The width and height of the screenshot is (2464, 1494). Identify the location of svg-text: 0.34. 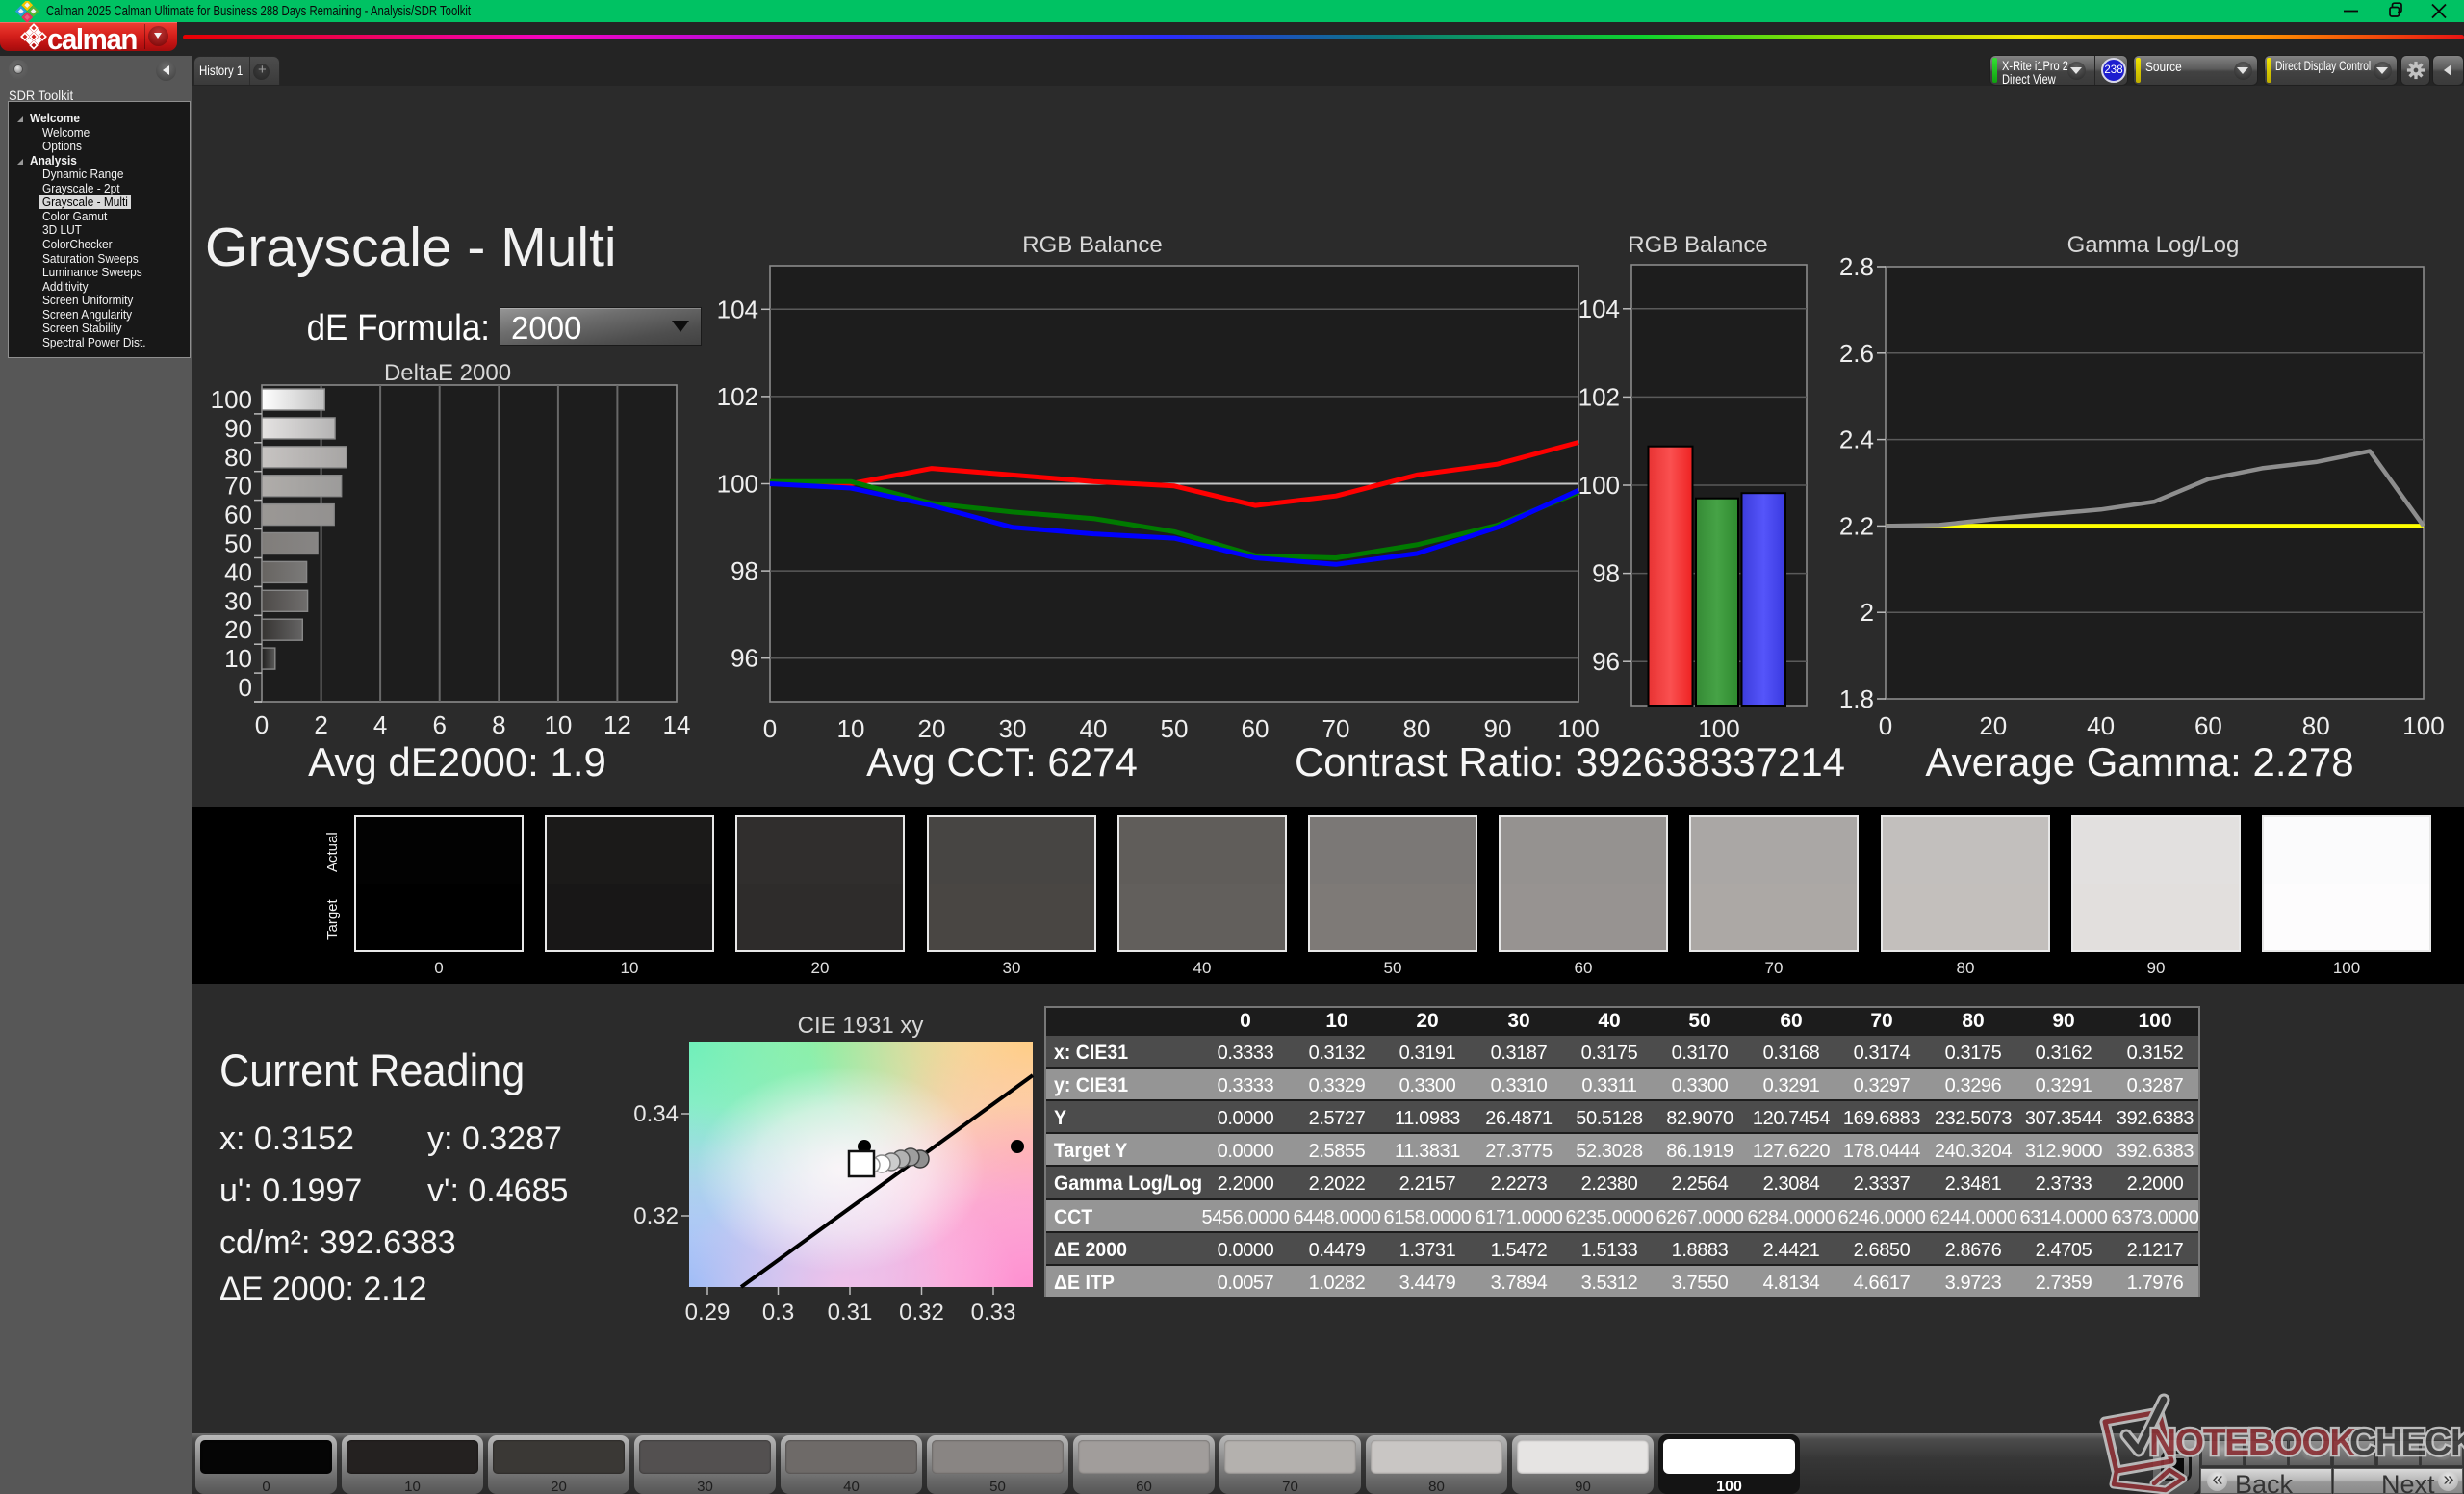
(656, 1114).